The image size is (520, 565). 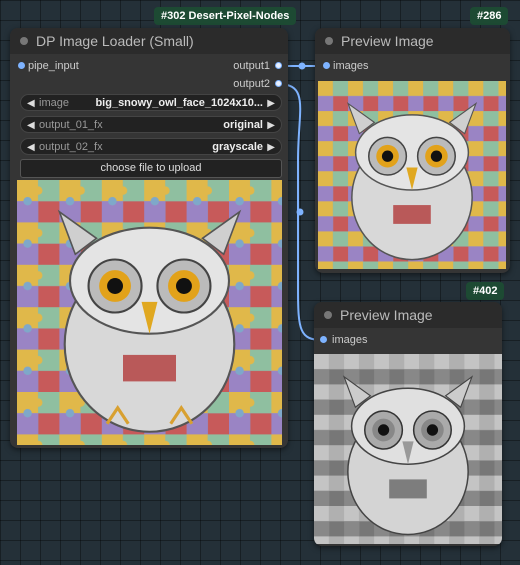 What do you see at coordinates (151, 168) in the screenshot?
I see `upload-button: choose file to upload` at bounding box center [151, 168].